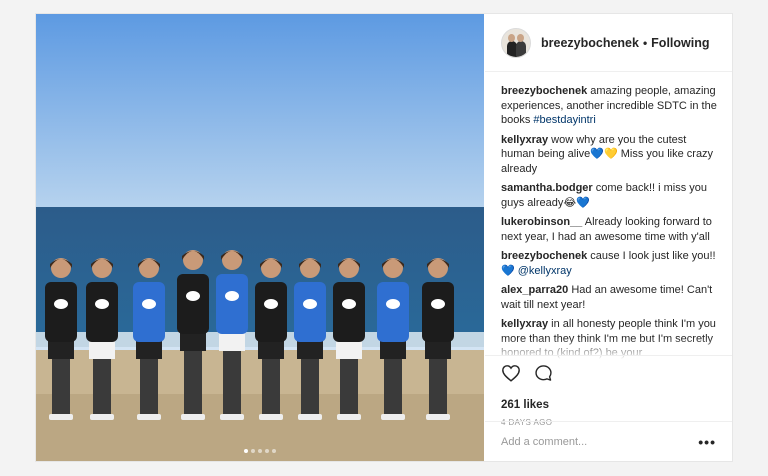 Image resolution: width=768 pixels, height=476 pixels. Describe the element at coordinates (525, 405) in the screenshot. I see `likes-count: 261 likes` at that location.